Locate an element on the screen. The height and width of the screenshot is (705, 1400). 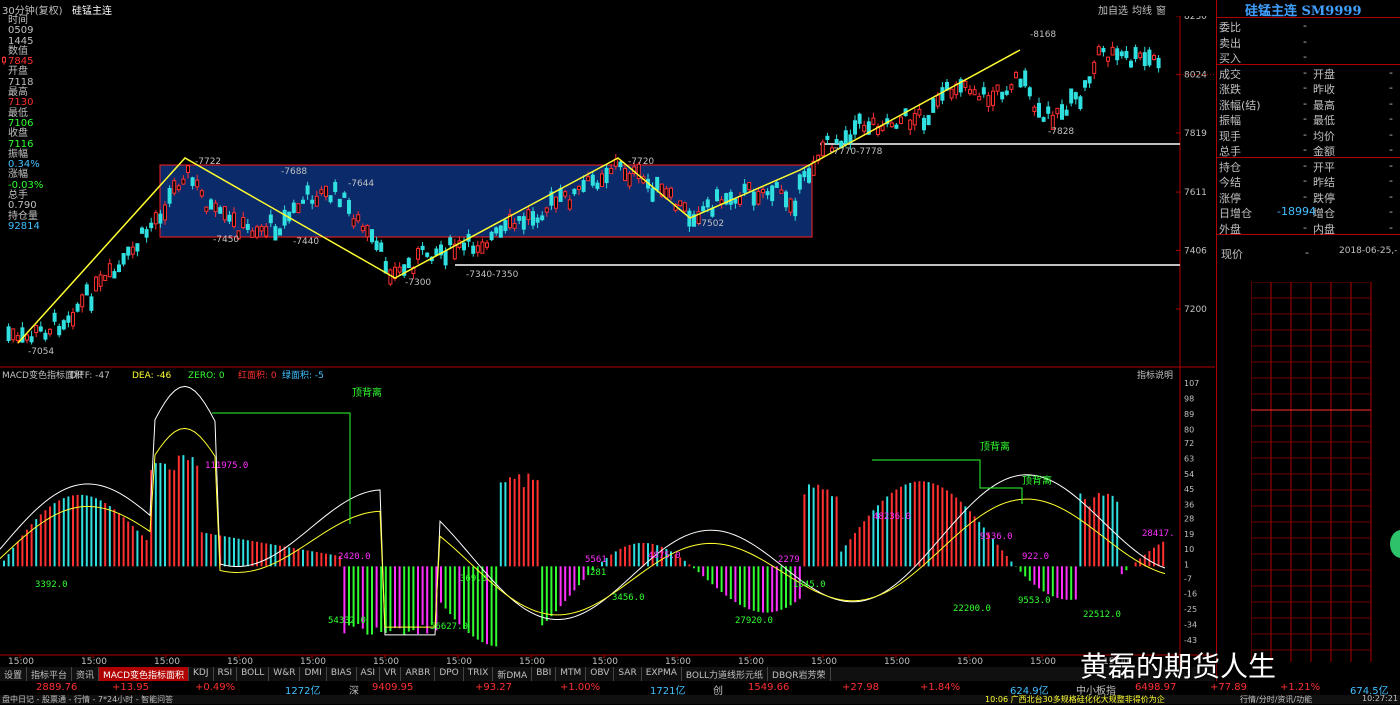
news-menu: 行情/分时/资讯/功能 is located at coordinates (1276, 699).